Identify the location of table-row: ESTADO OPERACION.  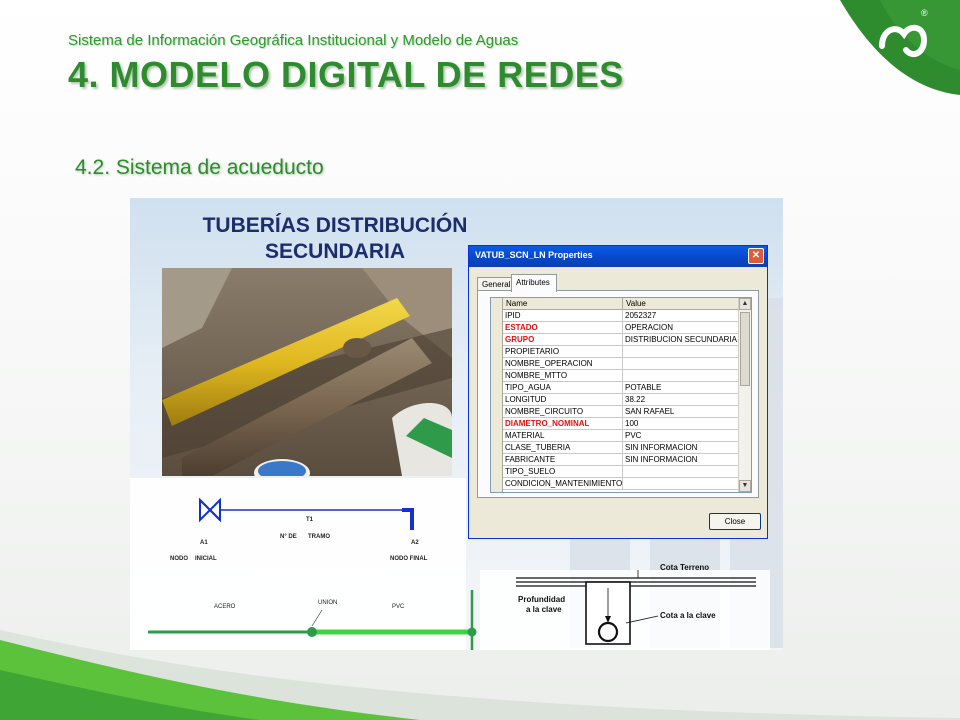
(615, 328).